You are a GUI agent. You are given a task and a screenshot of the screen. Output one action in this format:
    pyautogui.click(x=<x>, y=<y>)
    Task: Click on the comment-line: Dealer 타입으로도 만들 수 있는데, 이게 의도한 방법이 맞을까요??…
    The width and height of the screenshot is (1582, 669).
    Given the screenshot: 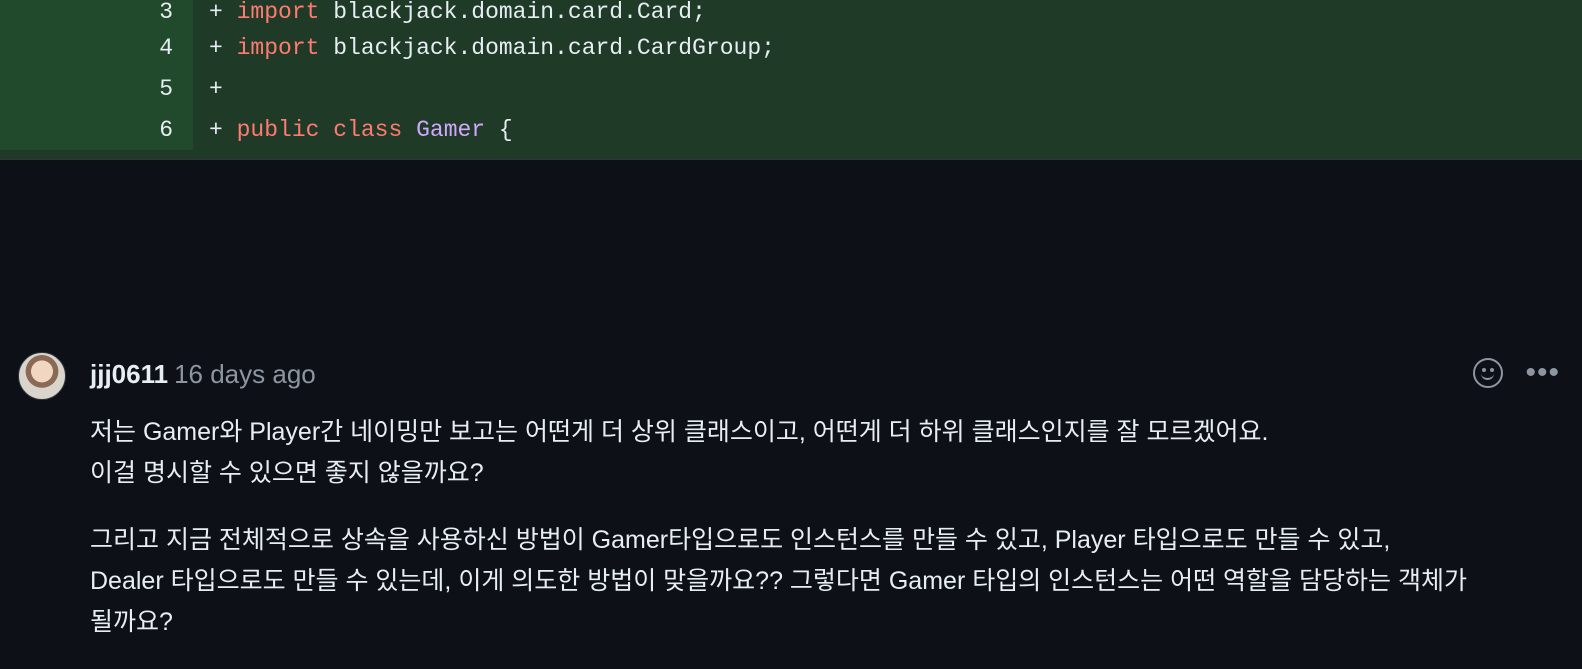 What is the action you would take?
    pyautogui.click(x=778, y=581)
    